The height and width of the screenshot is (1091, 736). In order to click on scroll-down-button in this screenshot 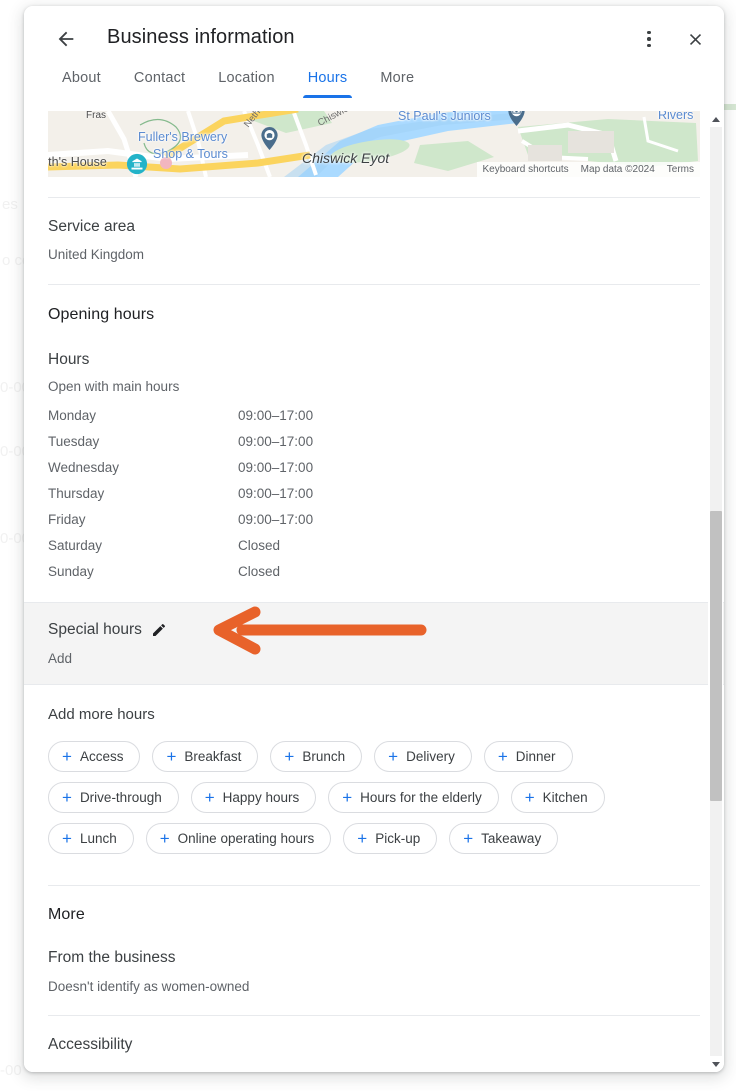, I will do `click(715, 1064)`.